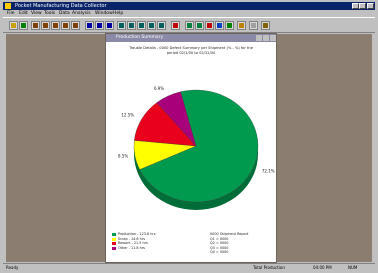 The width and height of the screenshot is (378, 273). What do you see at coordinates (362, 6) in the screenshot?
I see `maximize-button` at bounding box center [362, 6].